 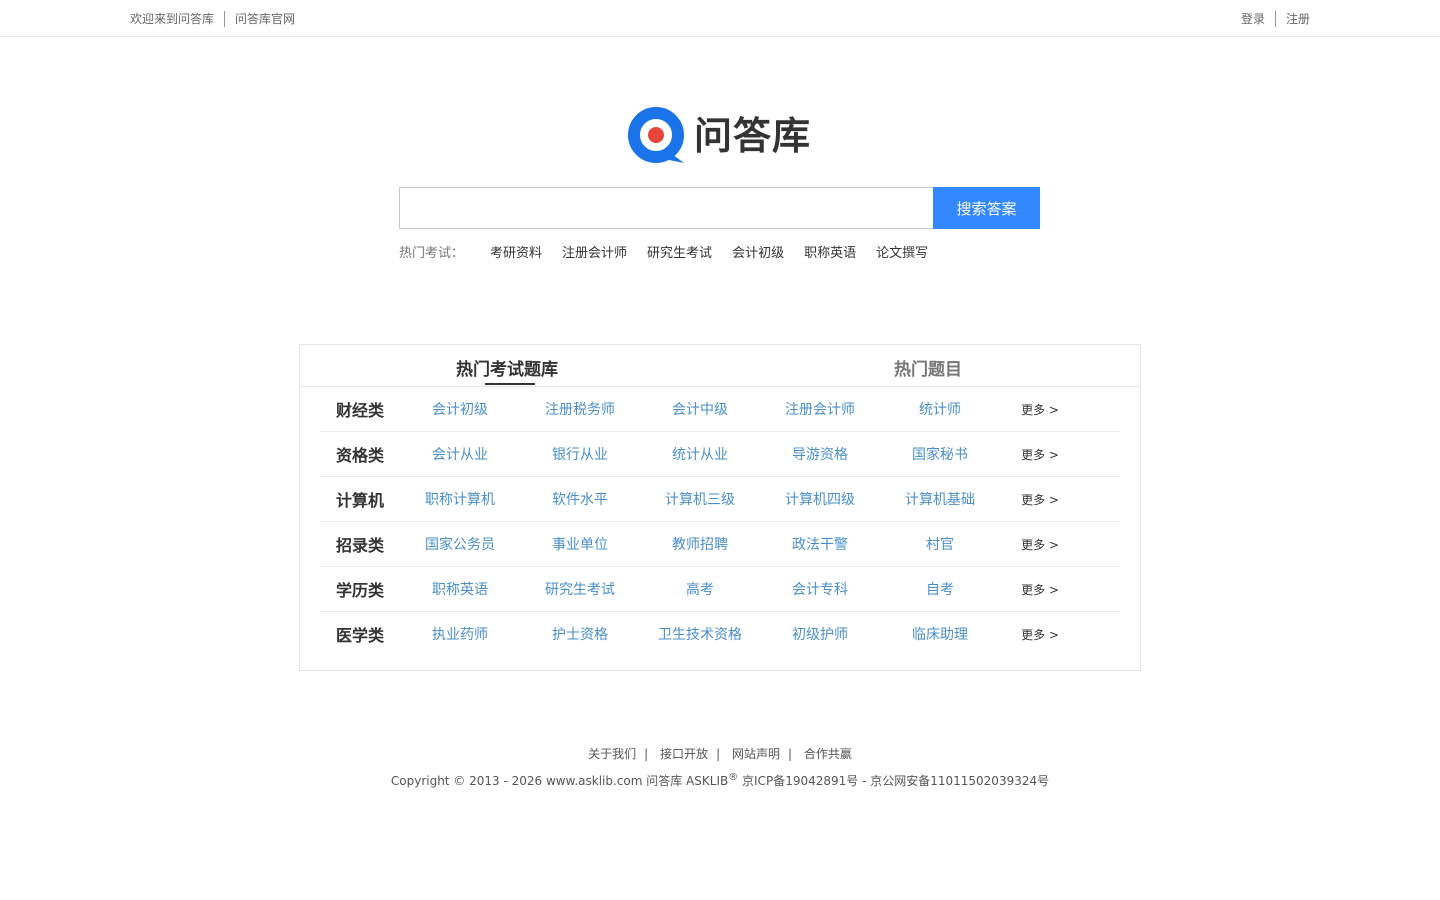 I want to click on logo-q-icon, so click(x=656, y=135).